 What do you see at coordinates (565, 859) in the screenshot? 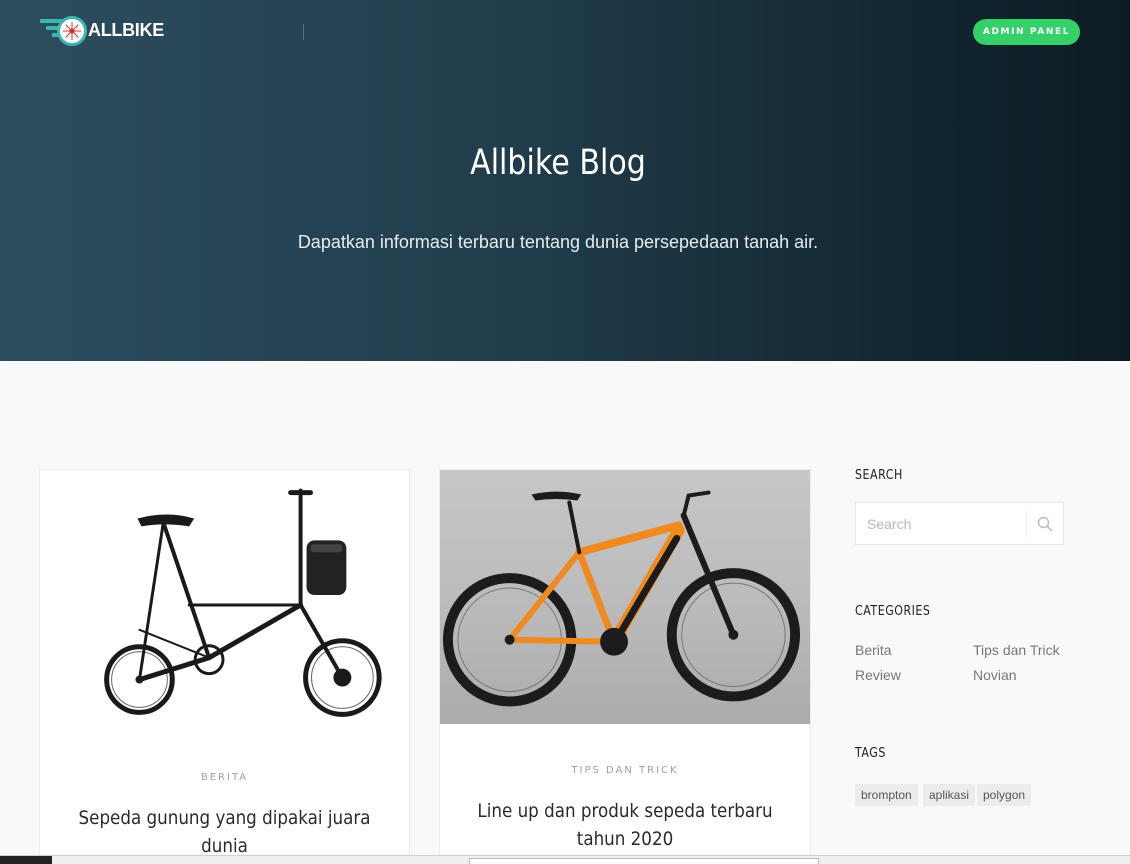
I see `bottom-strip` at bounding box center [565, 859].